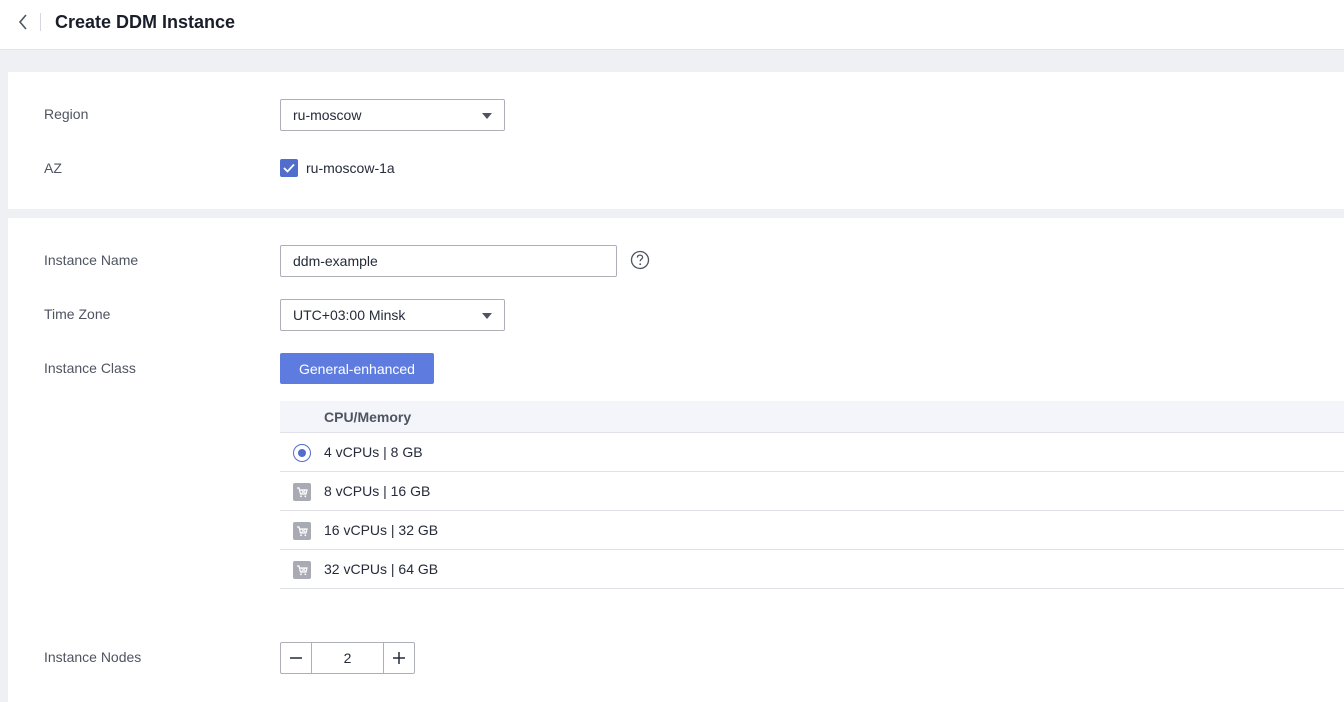 The image size is (1344, 702). I want to click on table-row: 32 vCPUs | 64 GB, so click(812, 569).